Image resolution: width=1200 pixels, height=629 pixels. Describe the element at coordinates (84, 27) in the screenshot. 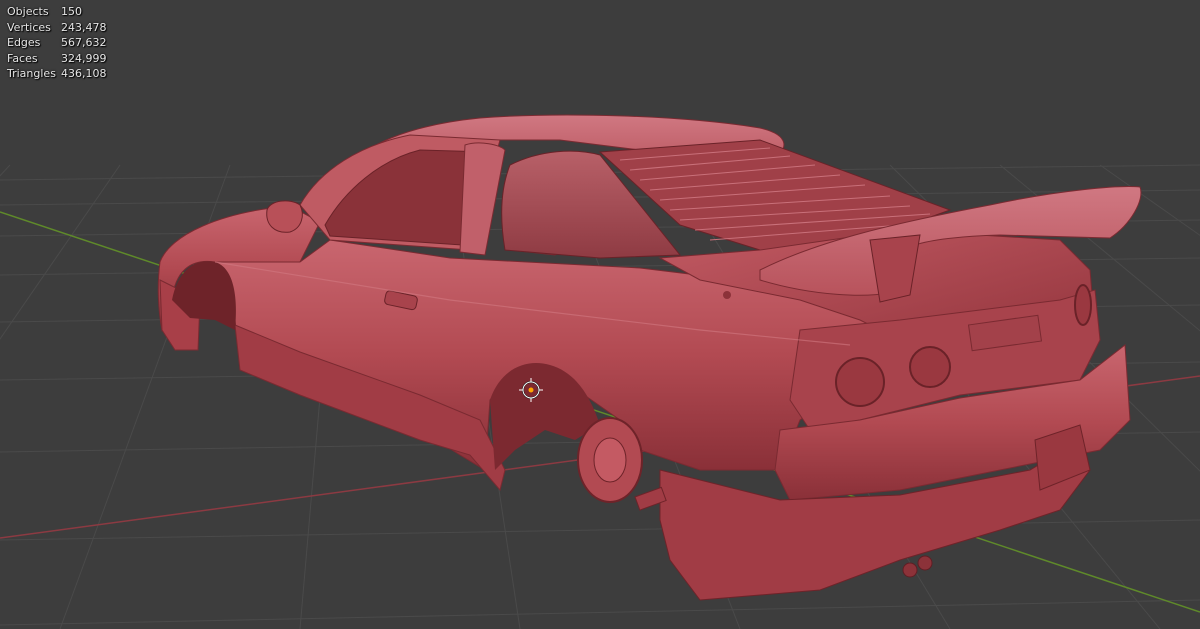

I see `stats-value: 243,478` at that location.